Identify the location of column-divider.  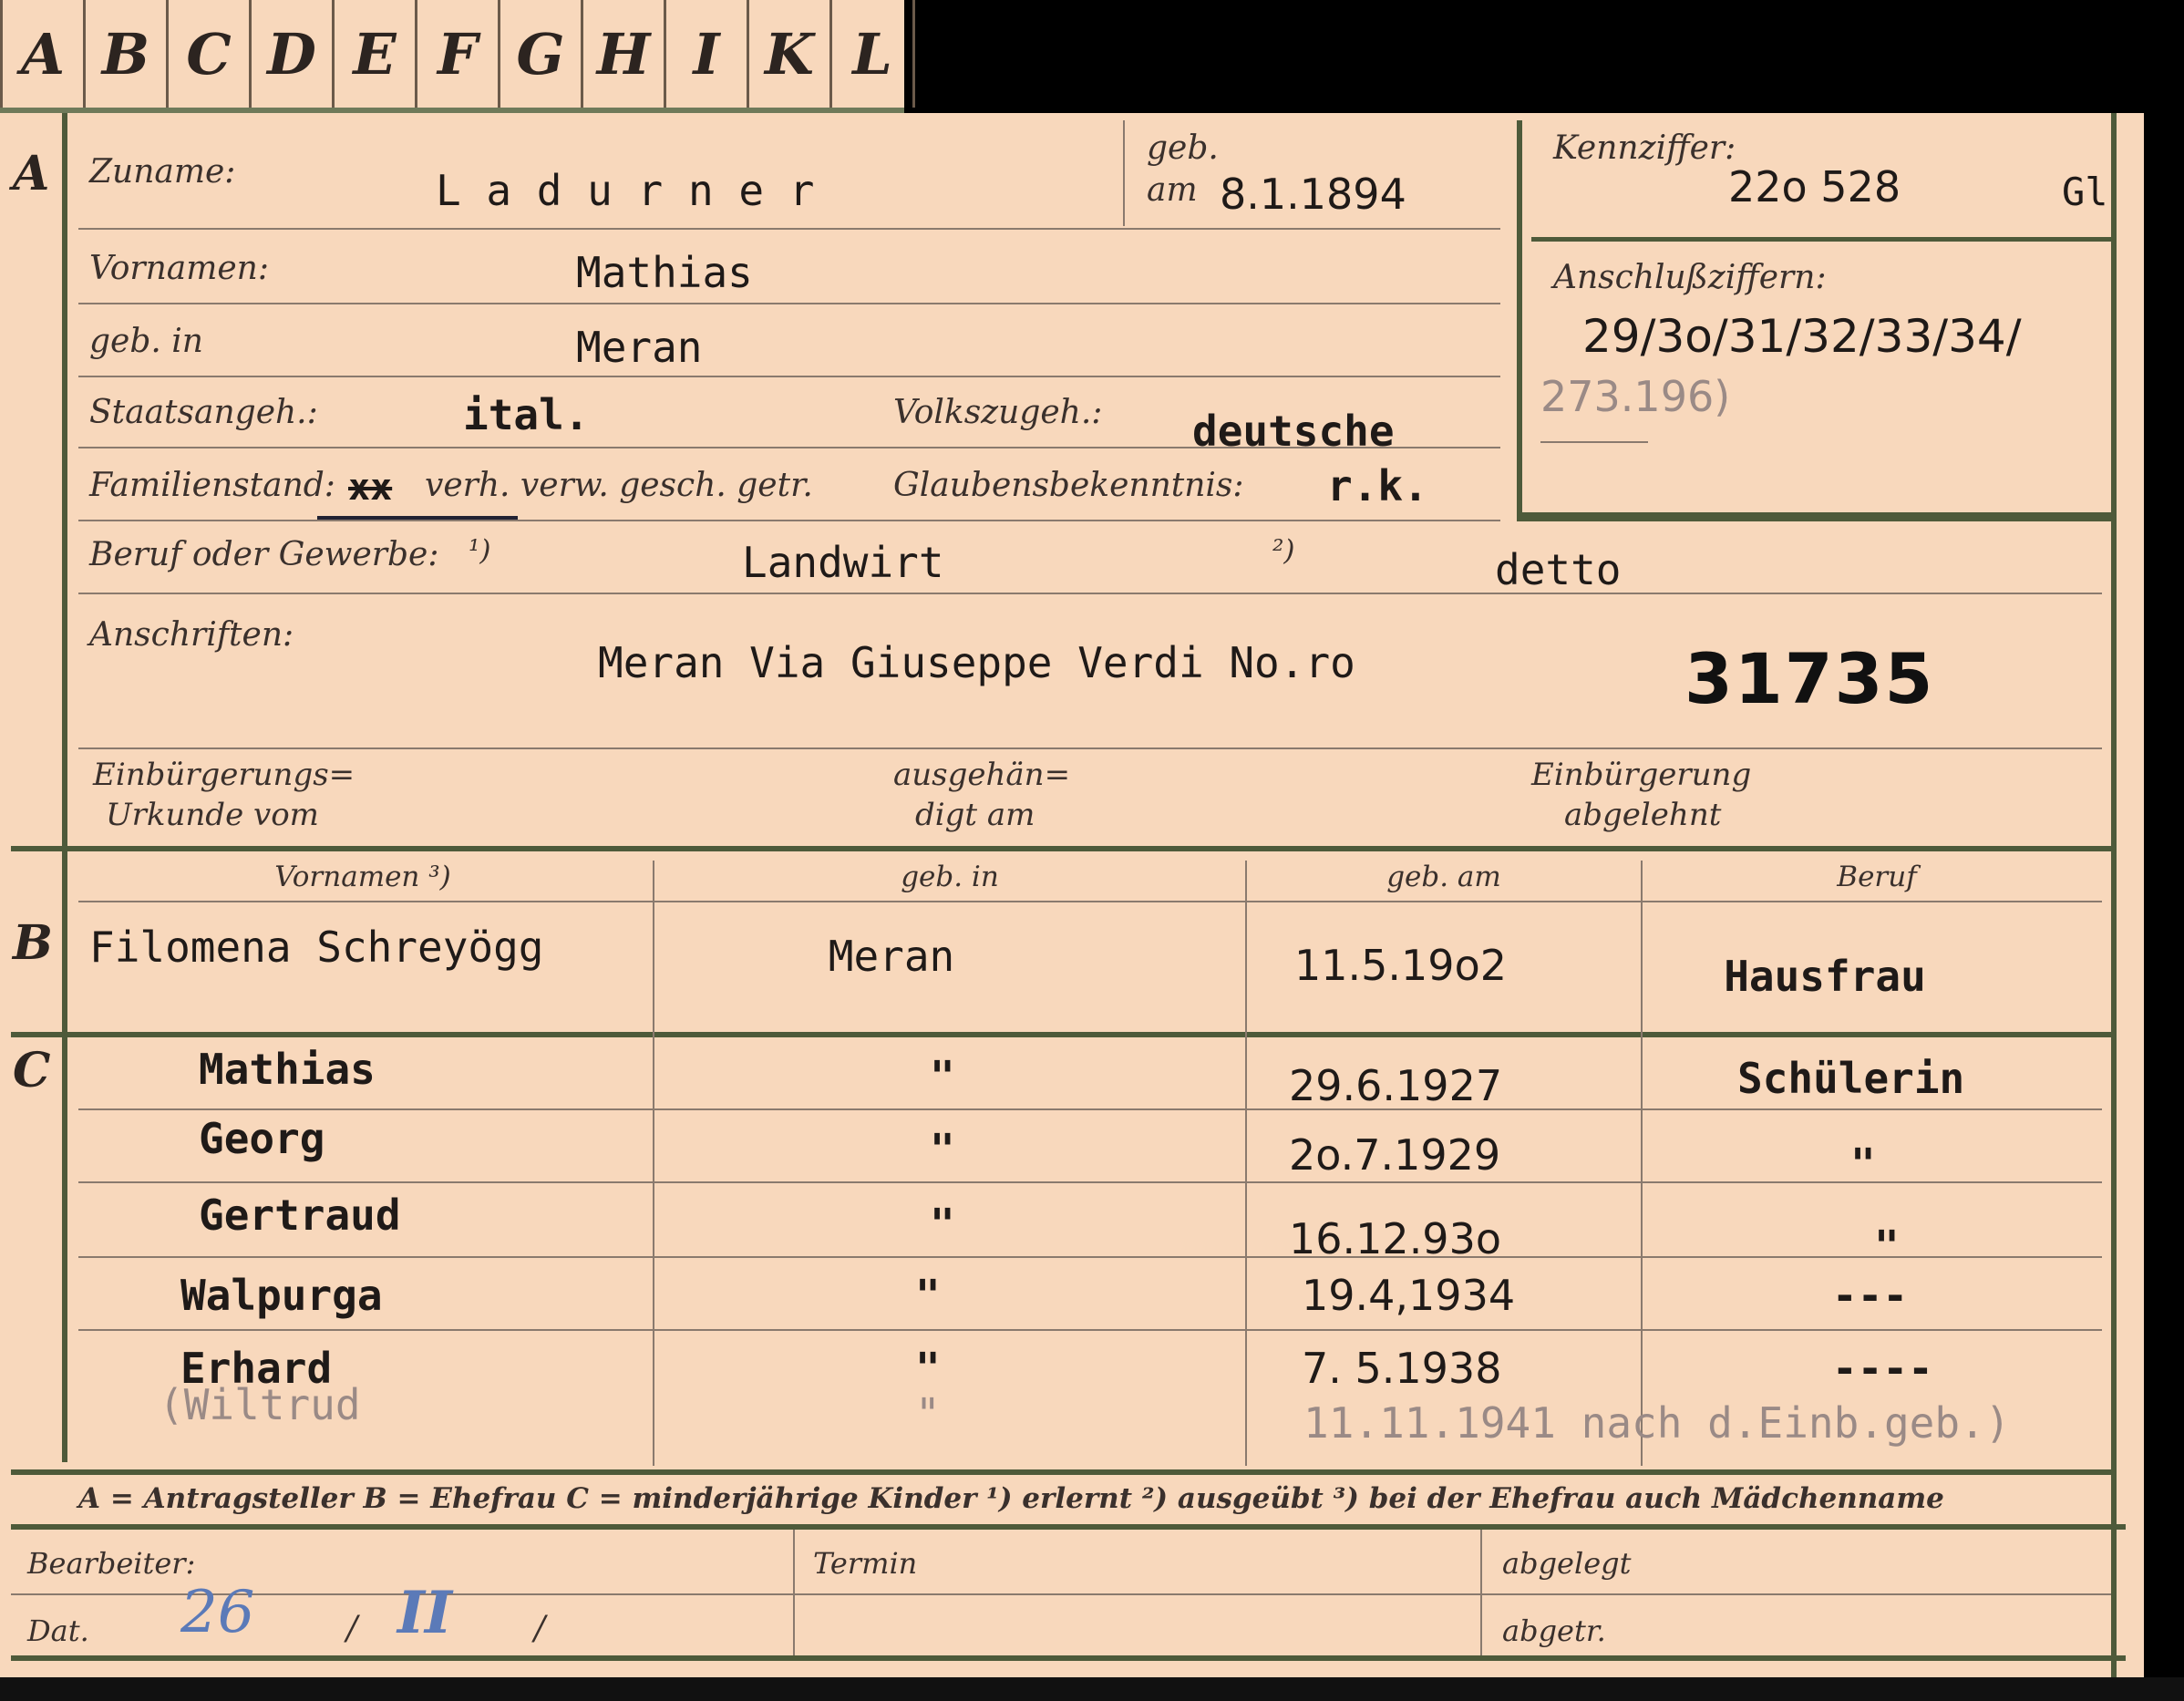
(1246, 1163).